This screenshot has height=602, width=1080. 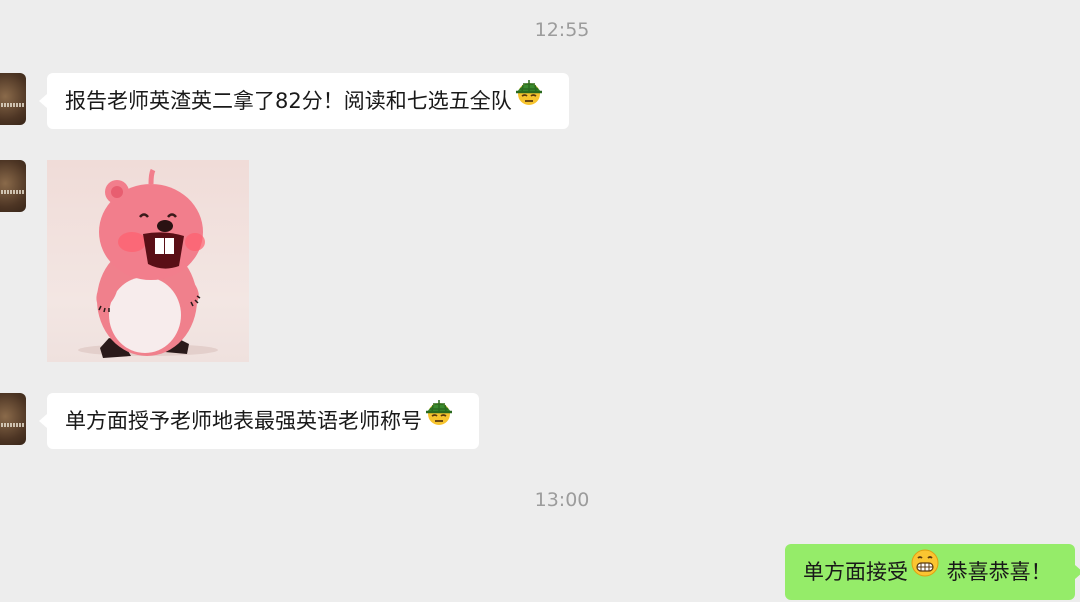 I want to click on message-bubble-incoming: 单方面授予老师地表最强英语老师称号, so click(x=259, y=420).